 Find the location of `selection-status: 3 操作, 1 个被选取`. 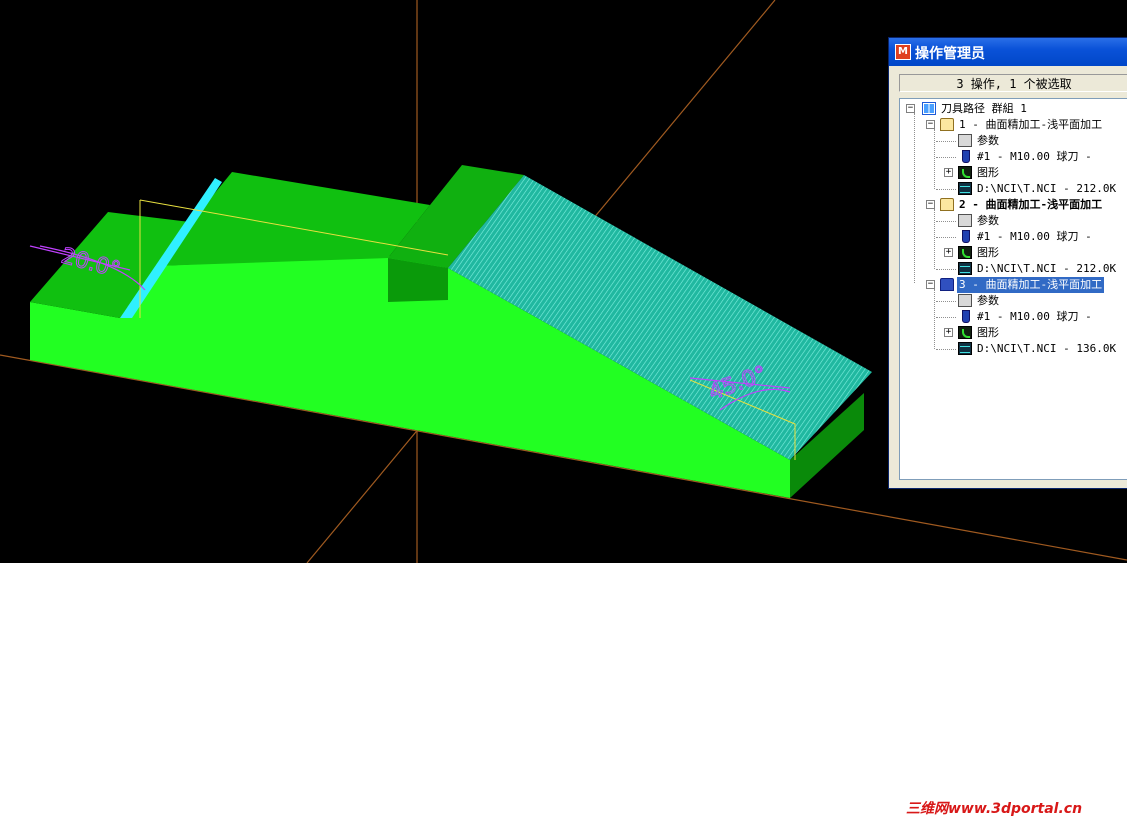

selection-status: 3 操作, 1 个被选取 is located at coordinates (1013, 83).